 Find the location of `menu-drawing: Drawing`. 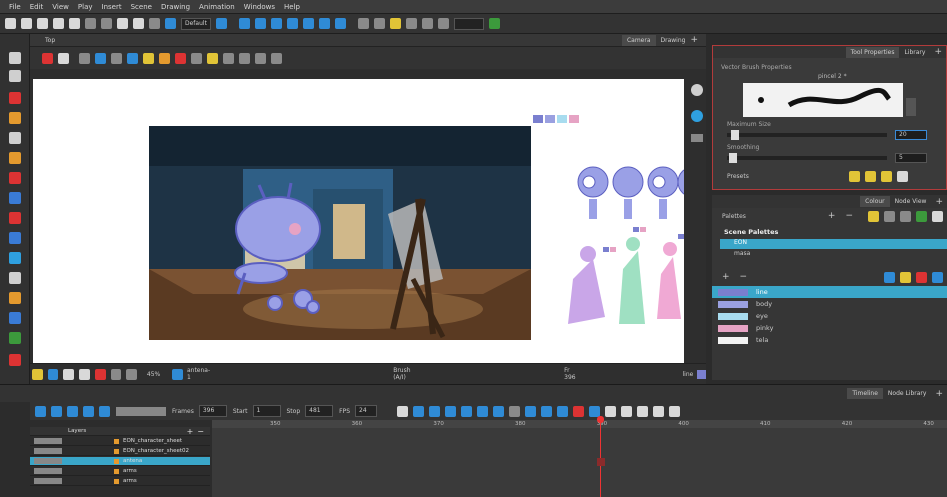

menu-drawing: Drawing is located at coordinates (175, 7).